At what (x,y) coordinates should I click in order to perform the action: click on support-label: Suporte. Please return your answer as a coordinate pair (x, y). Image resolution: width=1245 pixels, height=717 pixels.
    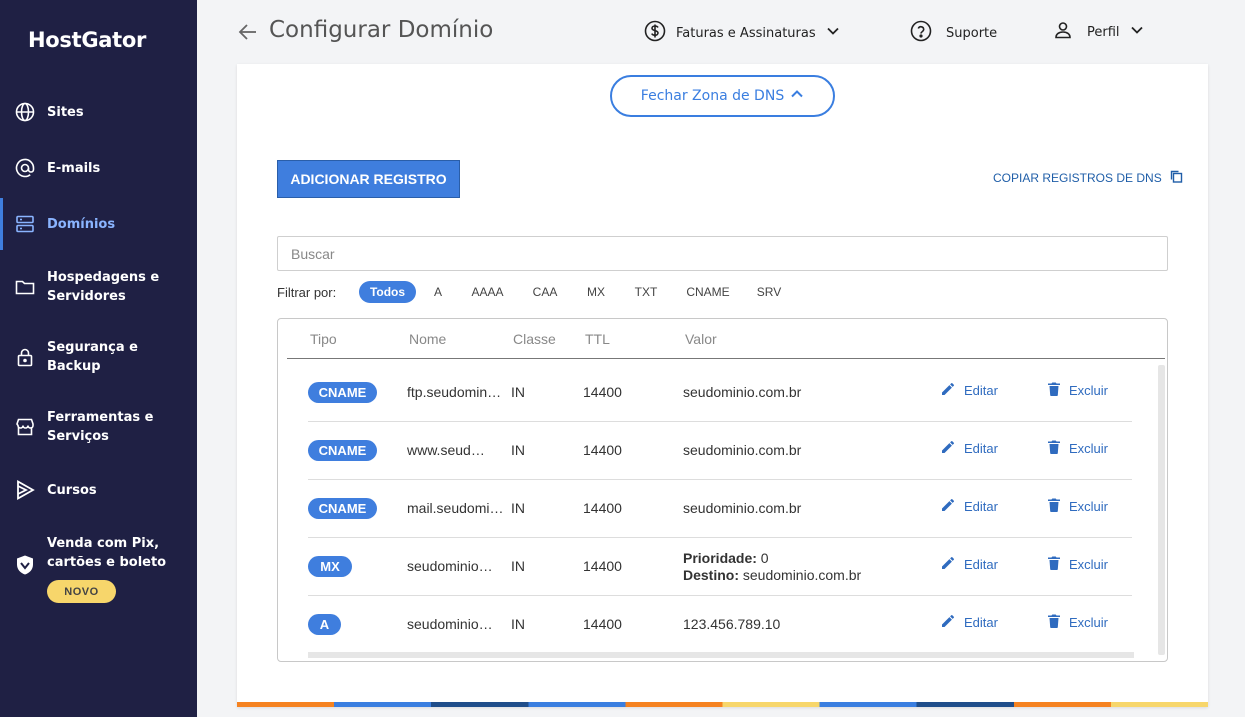
    Looking at the image, I should click on (972, 33).